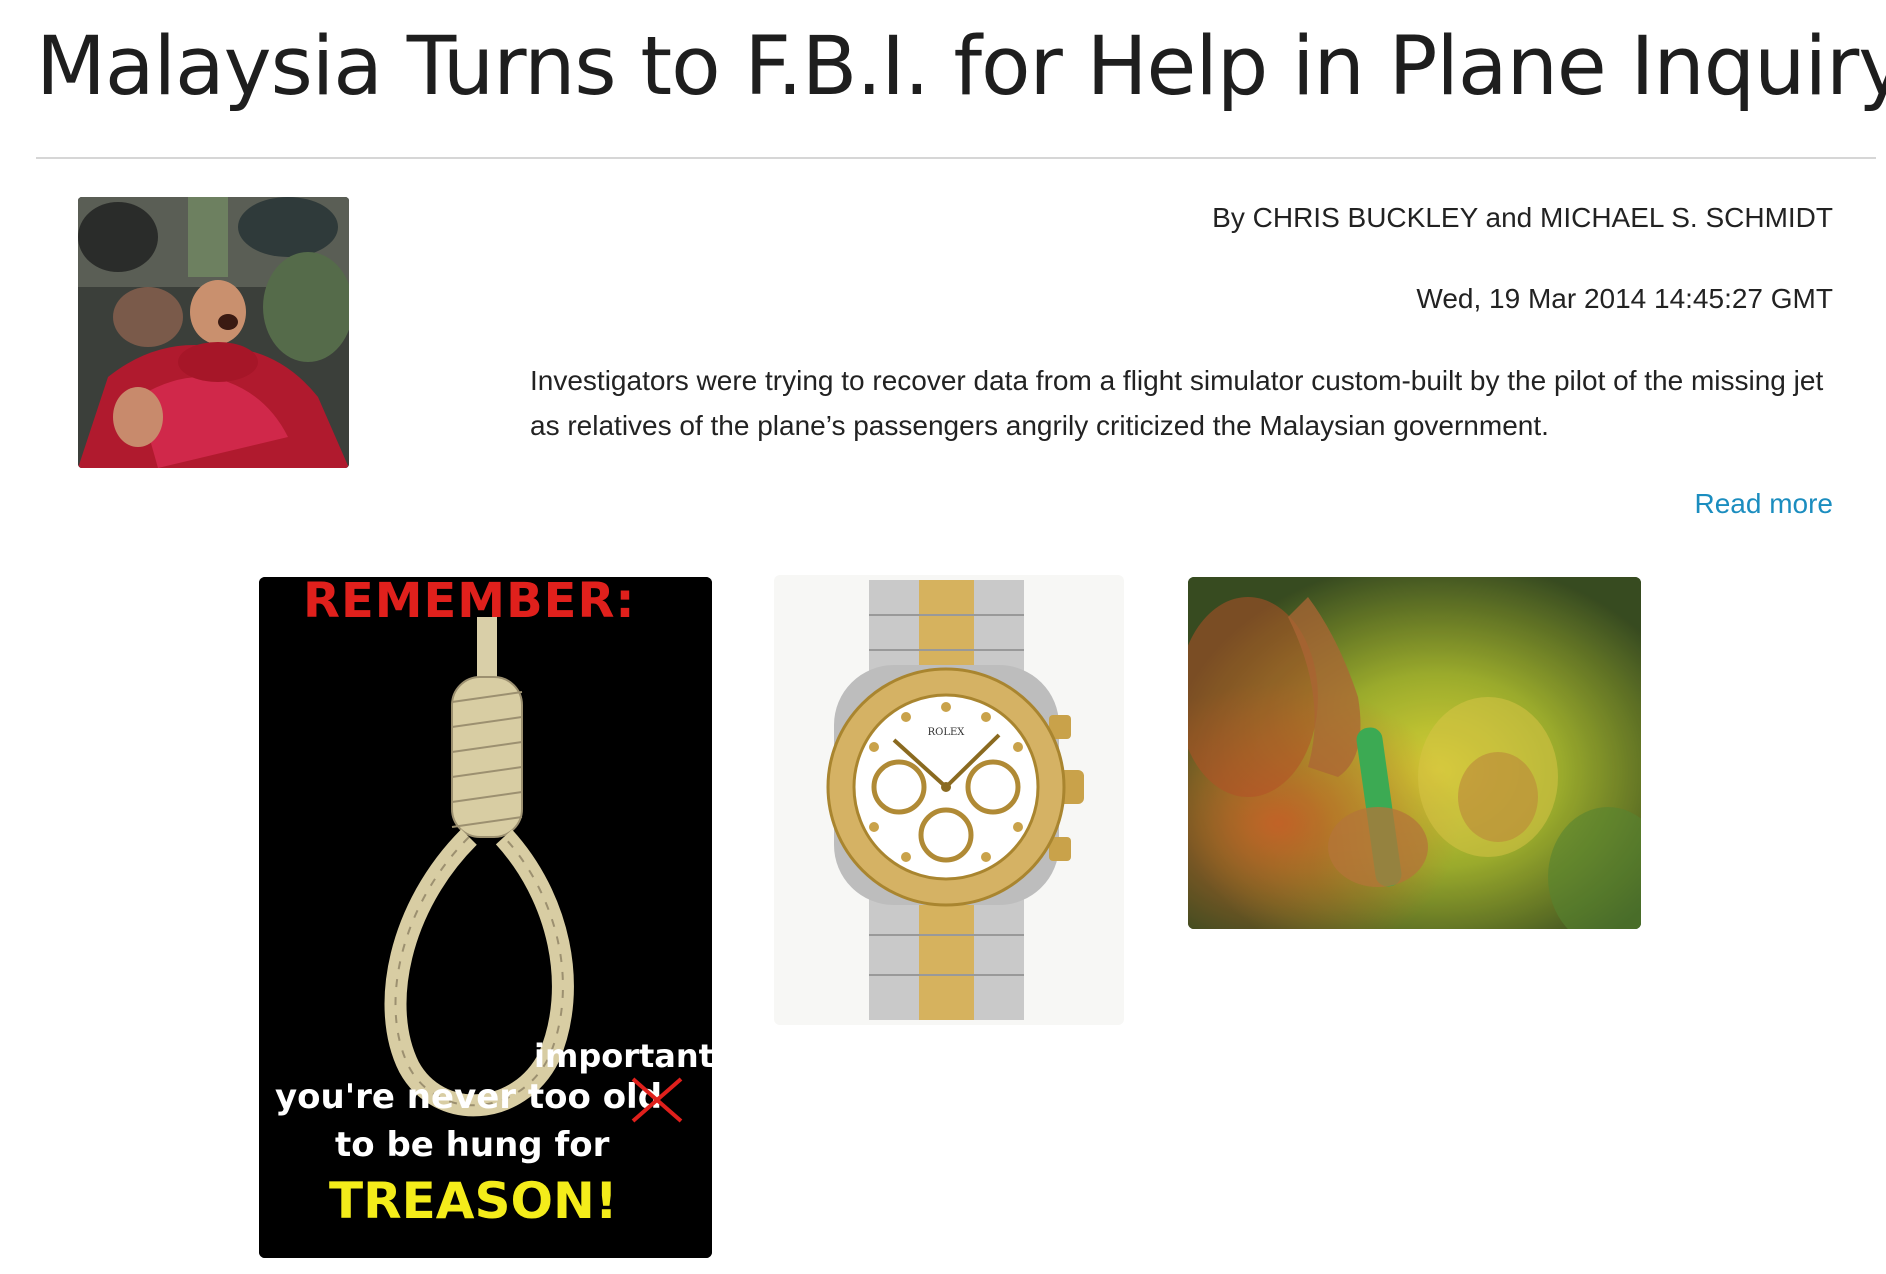 The height and width of the screenshot is (1274, 1886). I want to click on rolex-watch-image: ROLEX, so click(949, 800).